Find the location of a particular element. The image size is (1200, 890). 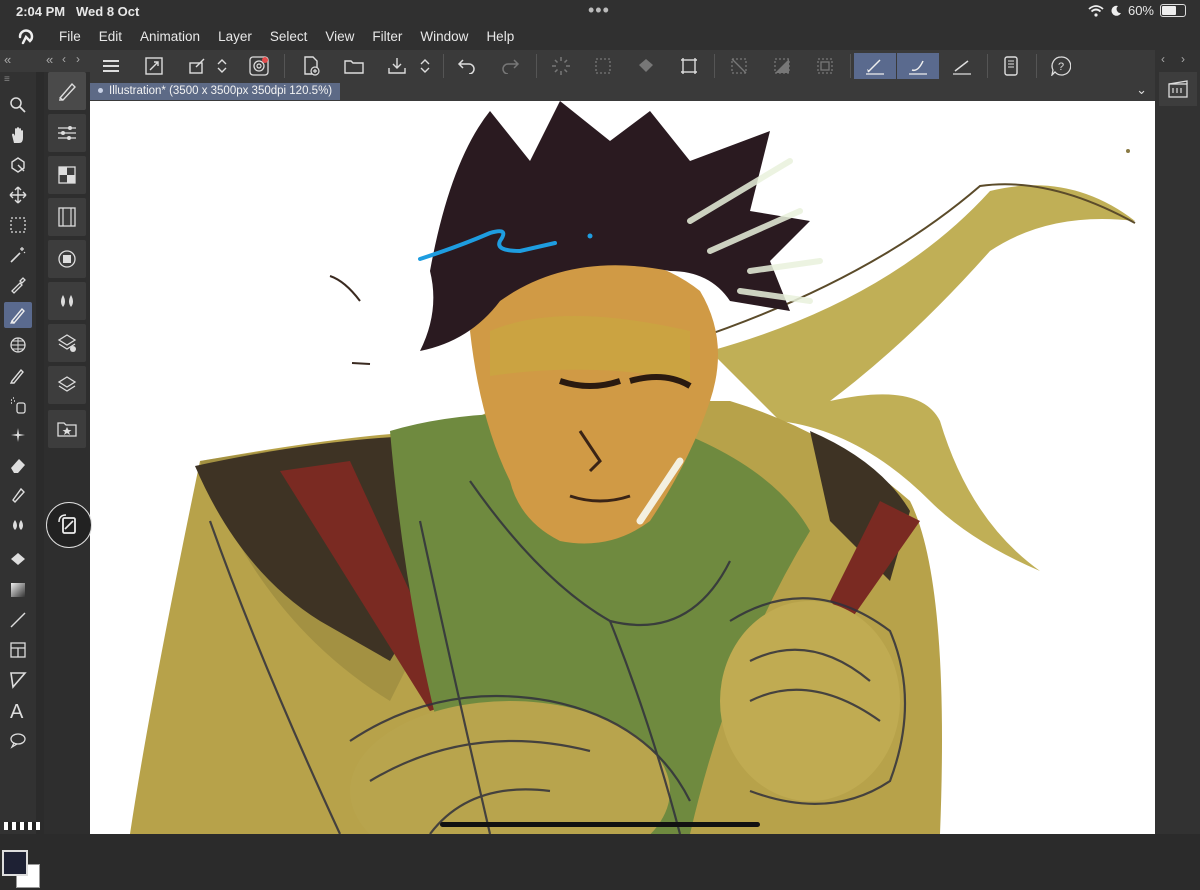

deselect-icon is located at coordinates (739, 66).